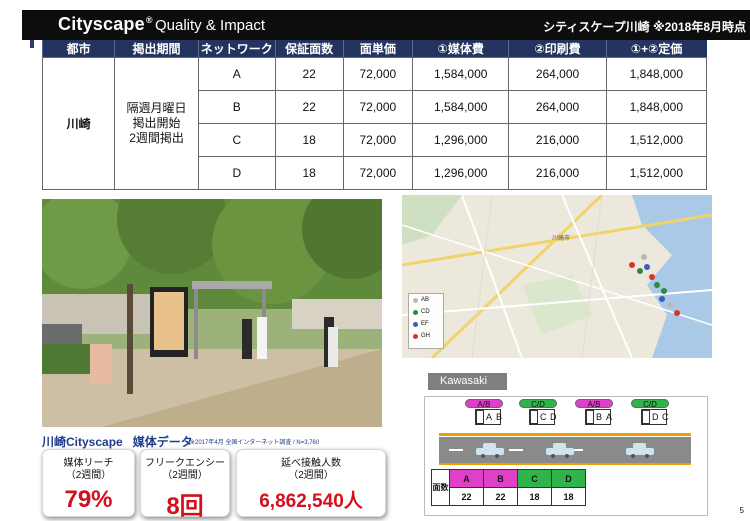  Describe the element at coordinates (88, 463) in the screenshot. I see `stat-label-text: 媒体リーチ` at that location.